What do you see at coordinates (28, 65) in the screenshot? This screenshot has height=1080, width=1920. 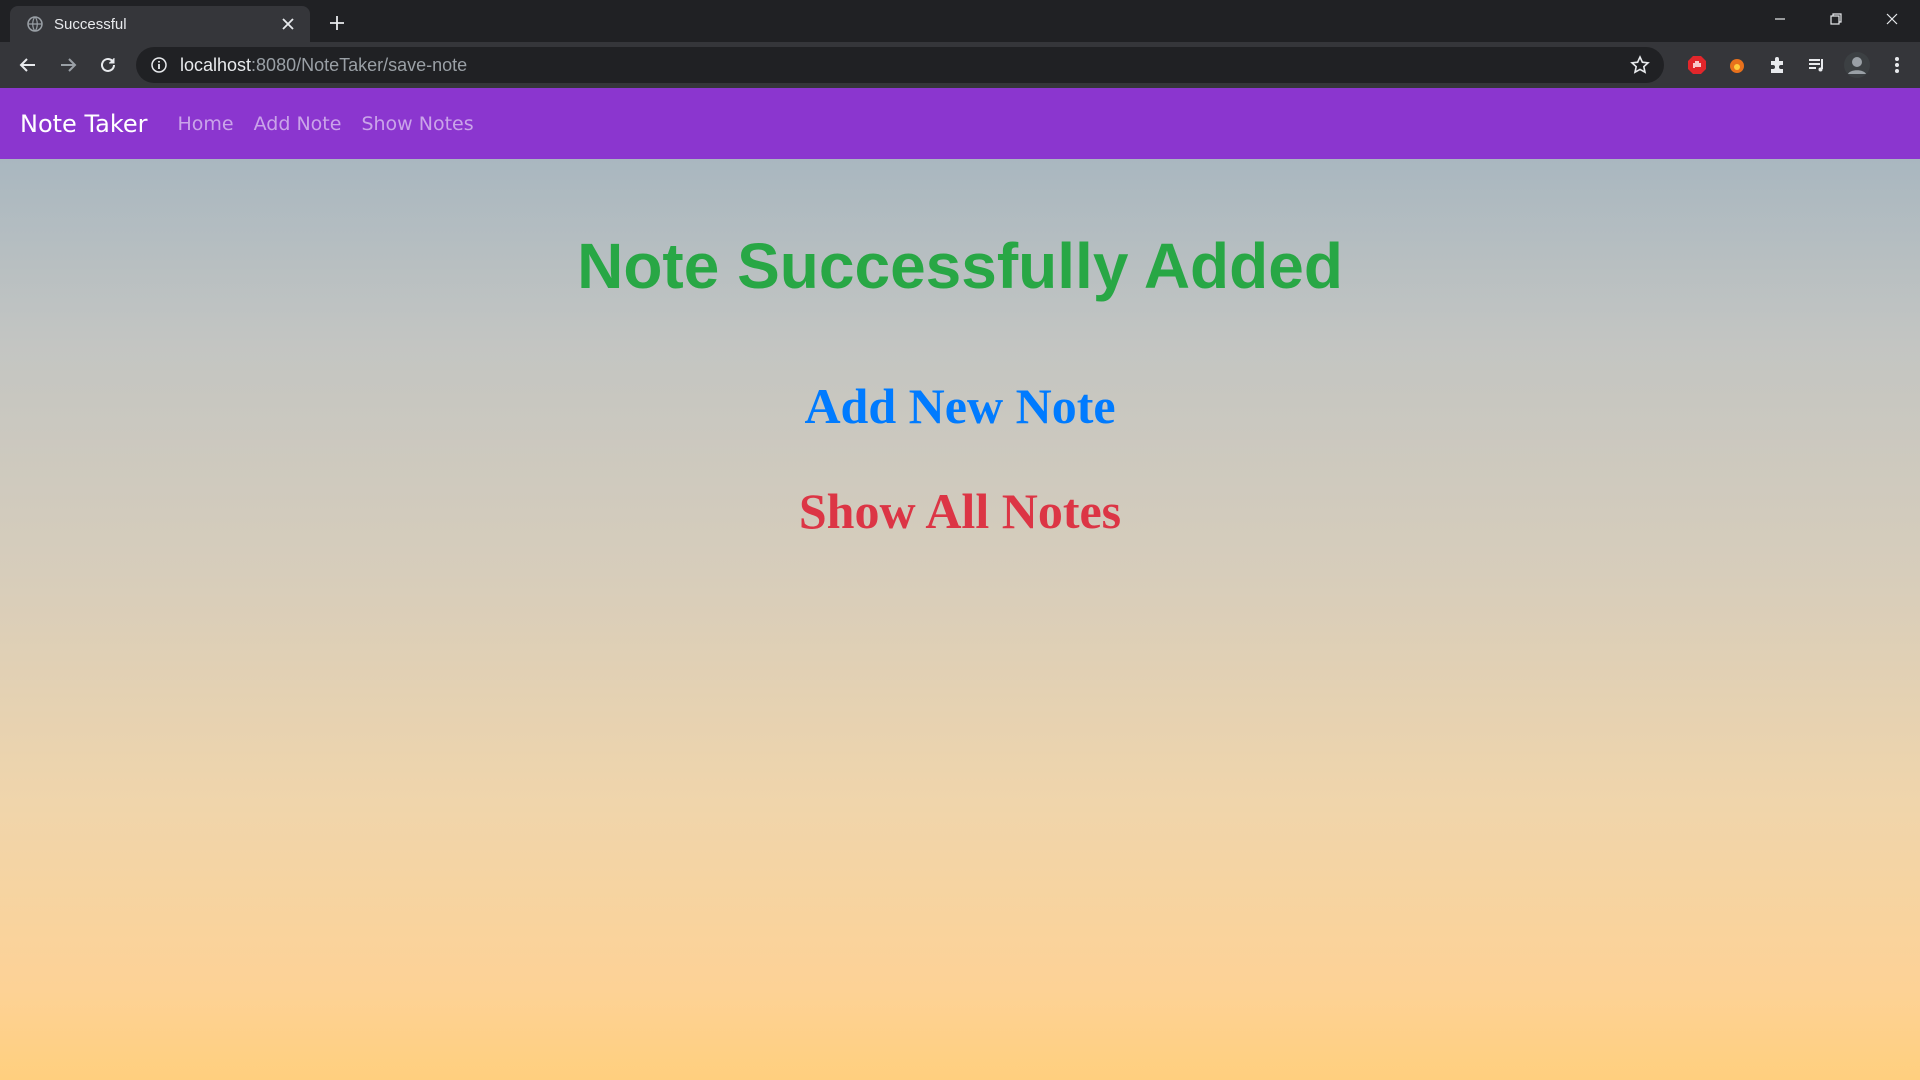 I see `back-icon` at bounding box center [28, 65].